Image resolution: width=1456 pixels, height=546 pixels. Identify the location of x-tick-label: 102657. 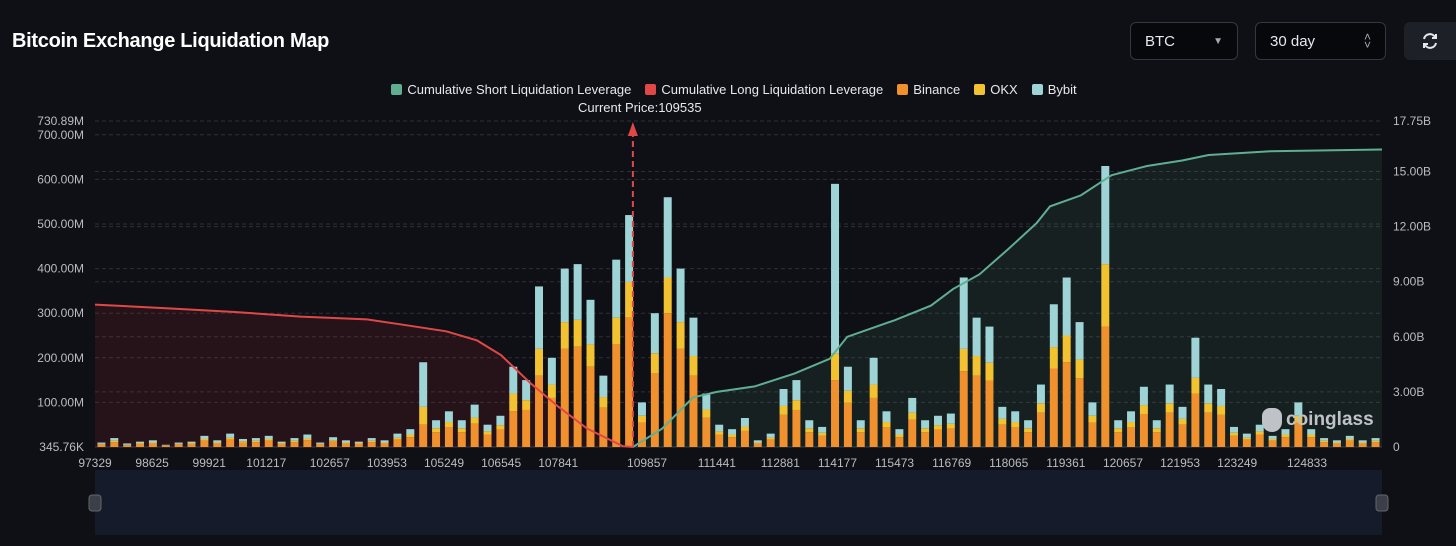
(330, 463).